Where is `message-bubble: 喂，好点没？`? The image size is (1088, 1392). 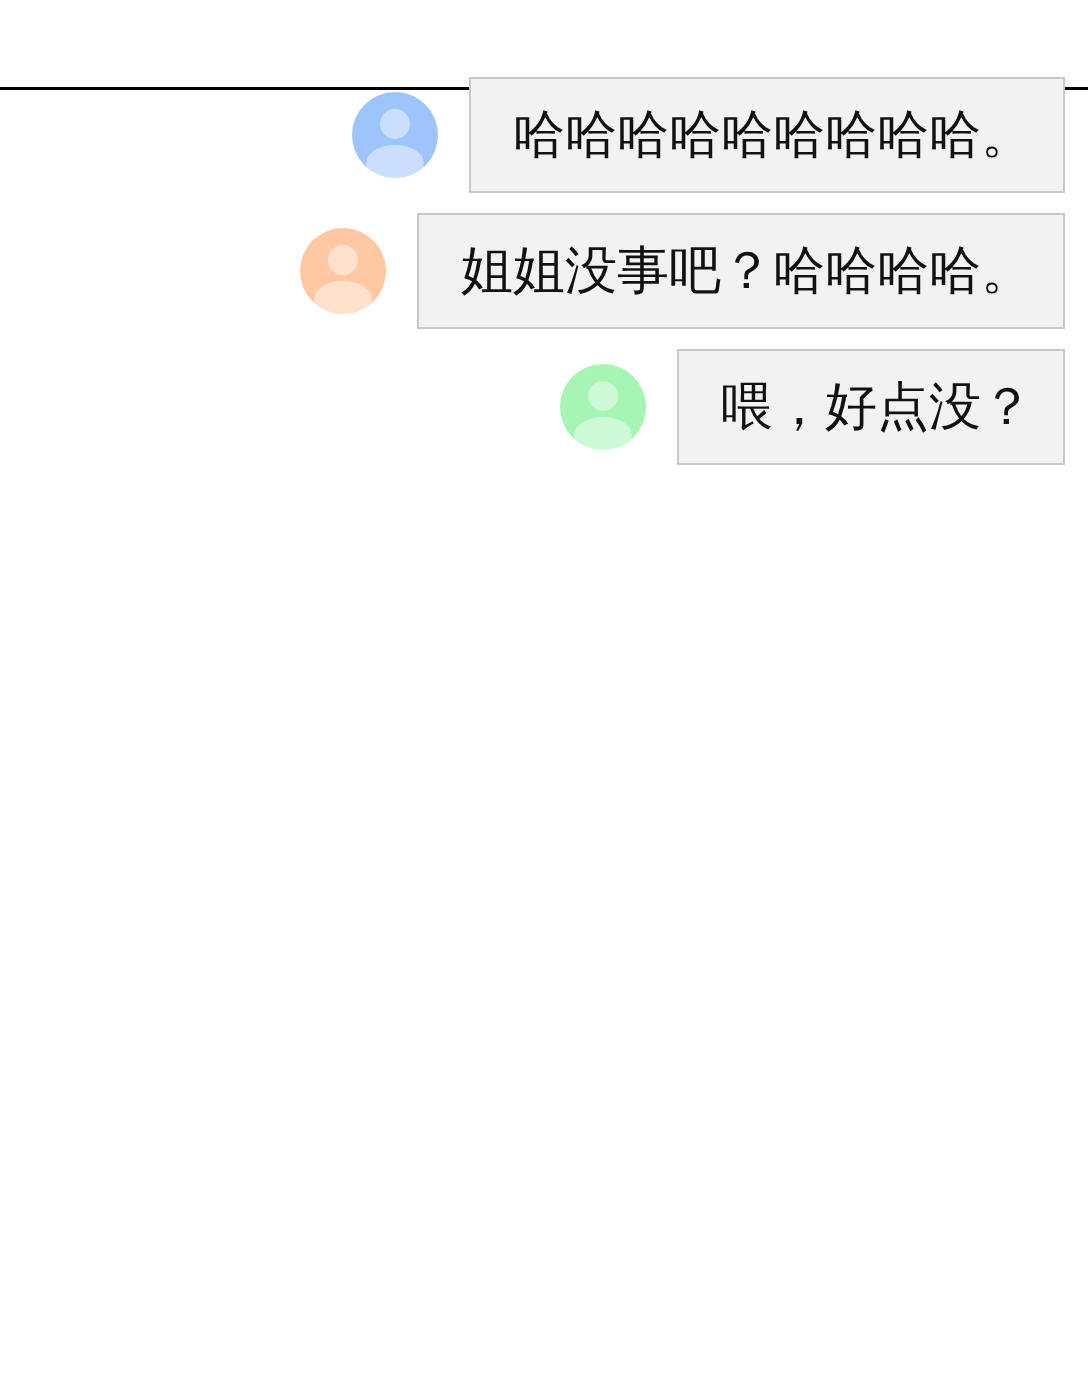
message-bubble: 喂，好点没？ is located at coordinates (871, 407).